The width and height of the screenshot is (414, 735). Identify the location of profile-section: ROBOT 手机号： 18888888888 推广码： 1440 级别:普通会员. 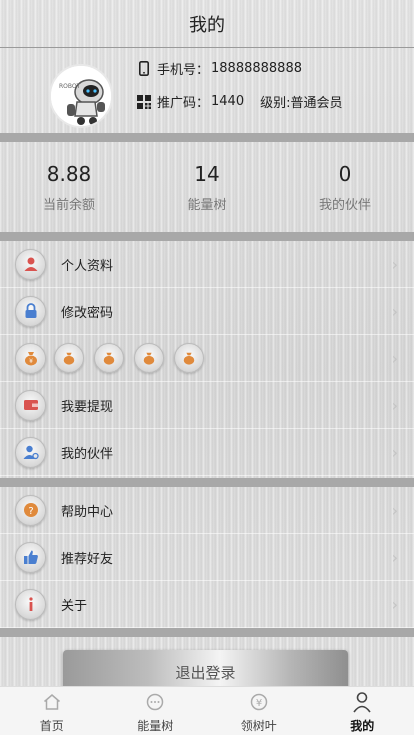
(207, 90).